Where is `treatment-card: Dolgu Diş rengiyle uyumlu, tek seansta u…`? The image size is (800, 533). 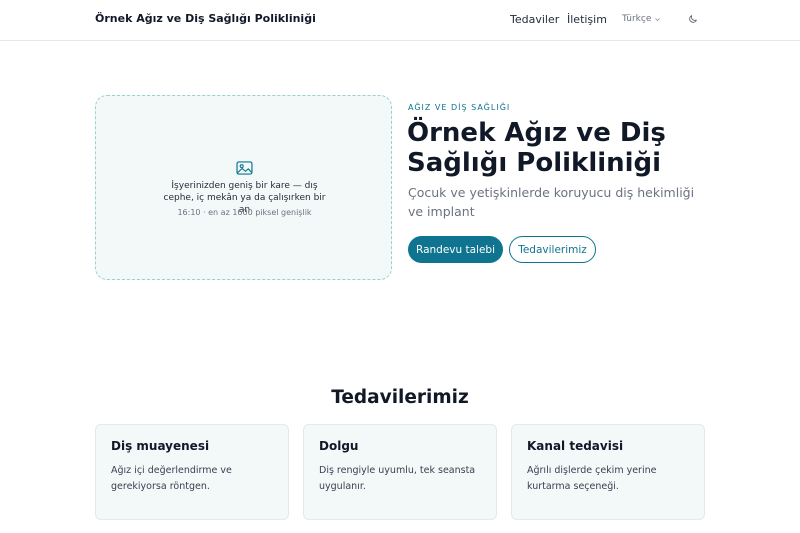 treatment-card: Dolgu Diş rengiyle uyumlu, tek seansta u… is located at coordinates (400, 472).